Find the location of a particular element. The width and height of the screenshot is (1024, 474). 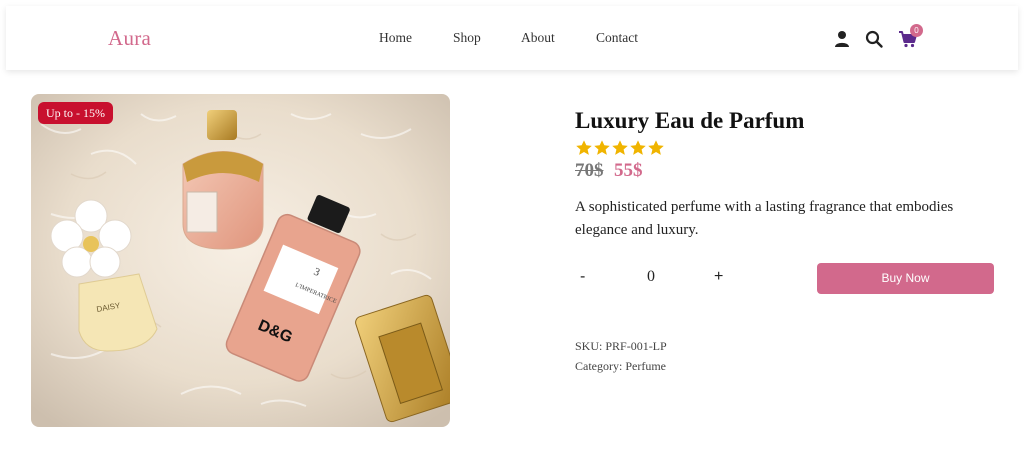

cart-count-badge: 0 is located at coordinates (916, 30).